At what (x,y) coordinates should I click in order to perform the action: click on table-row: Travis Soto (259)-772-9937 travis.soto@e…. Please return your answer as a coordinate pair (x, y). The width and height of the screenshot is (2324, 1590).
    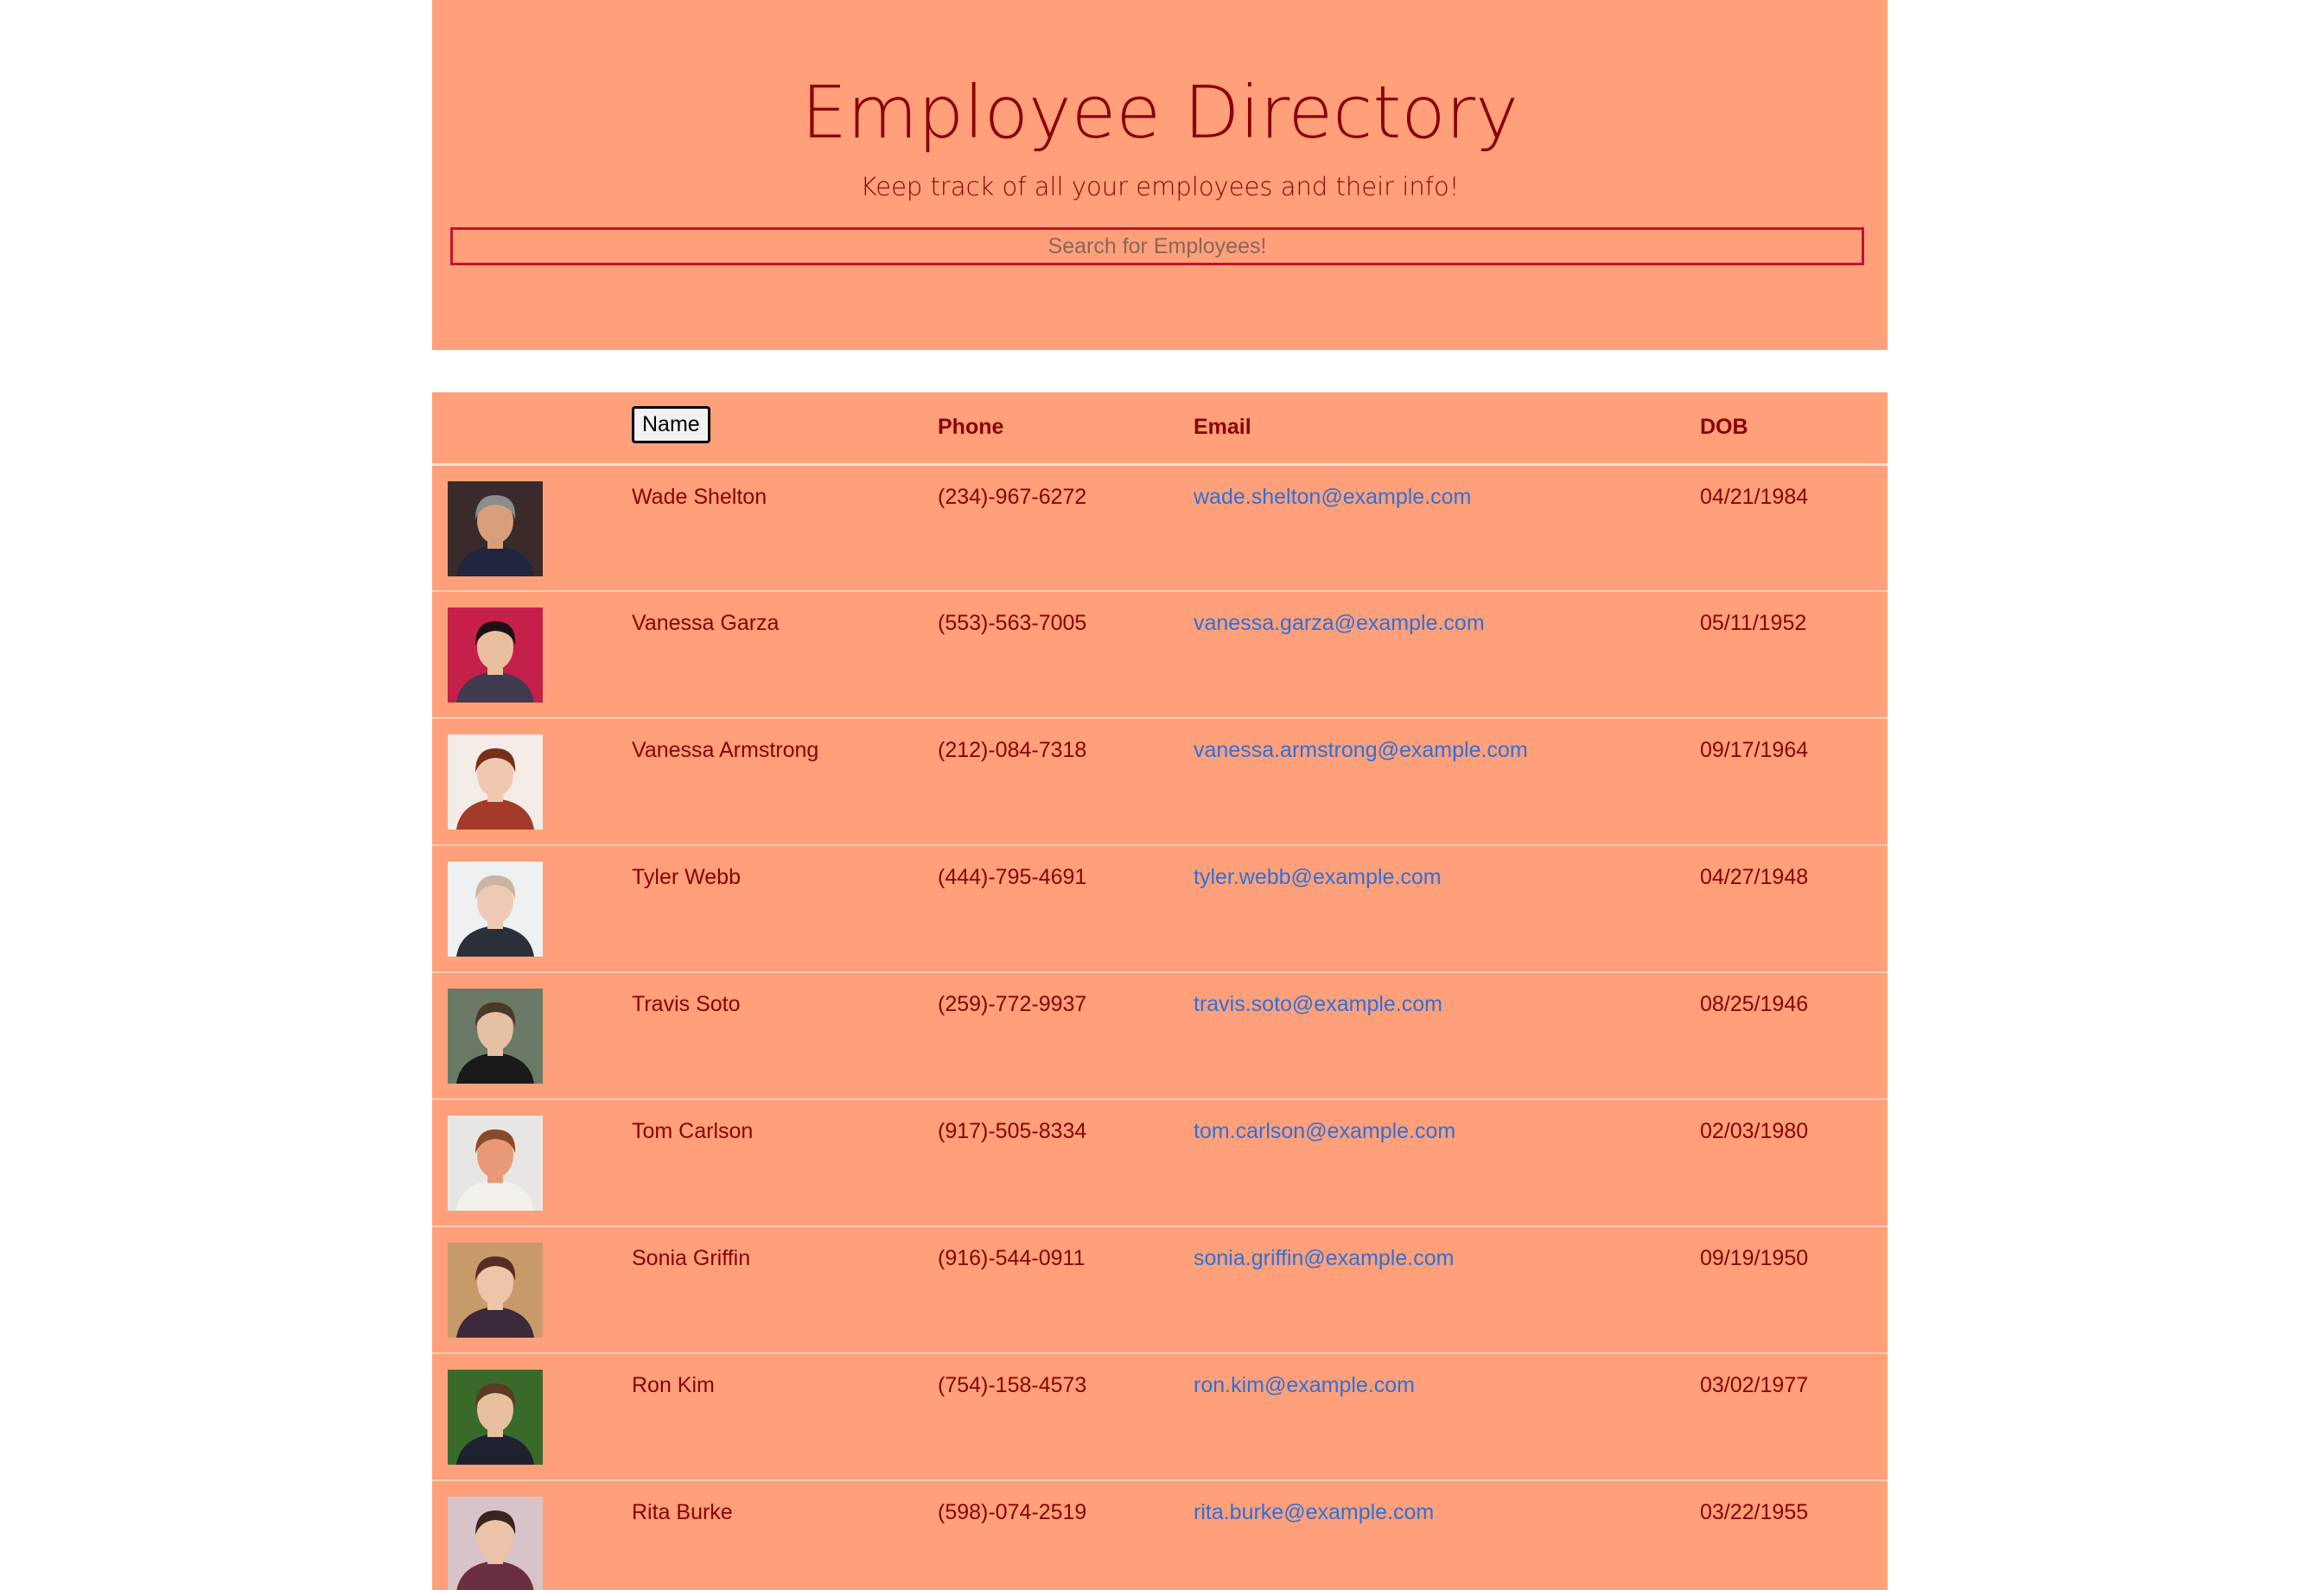
    Looking at the image, I should click on (1160, 1035).